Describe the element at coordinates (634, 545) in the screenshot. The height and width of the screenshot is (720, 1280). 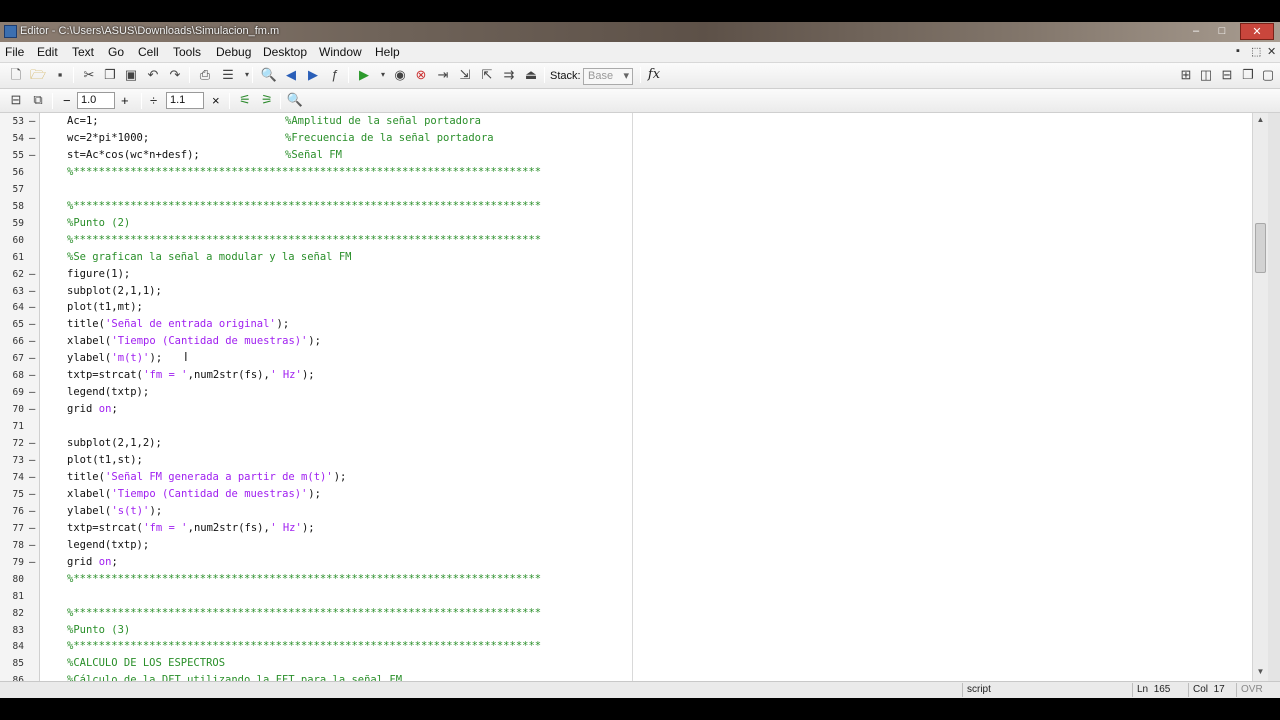
I see `code-line: 78– legend(txtp);` at that location.